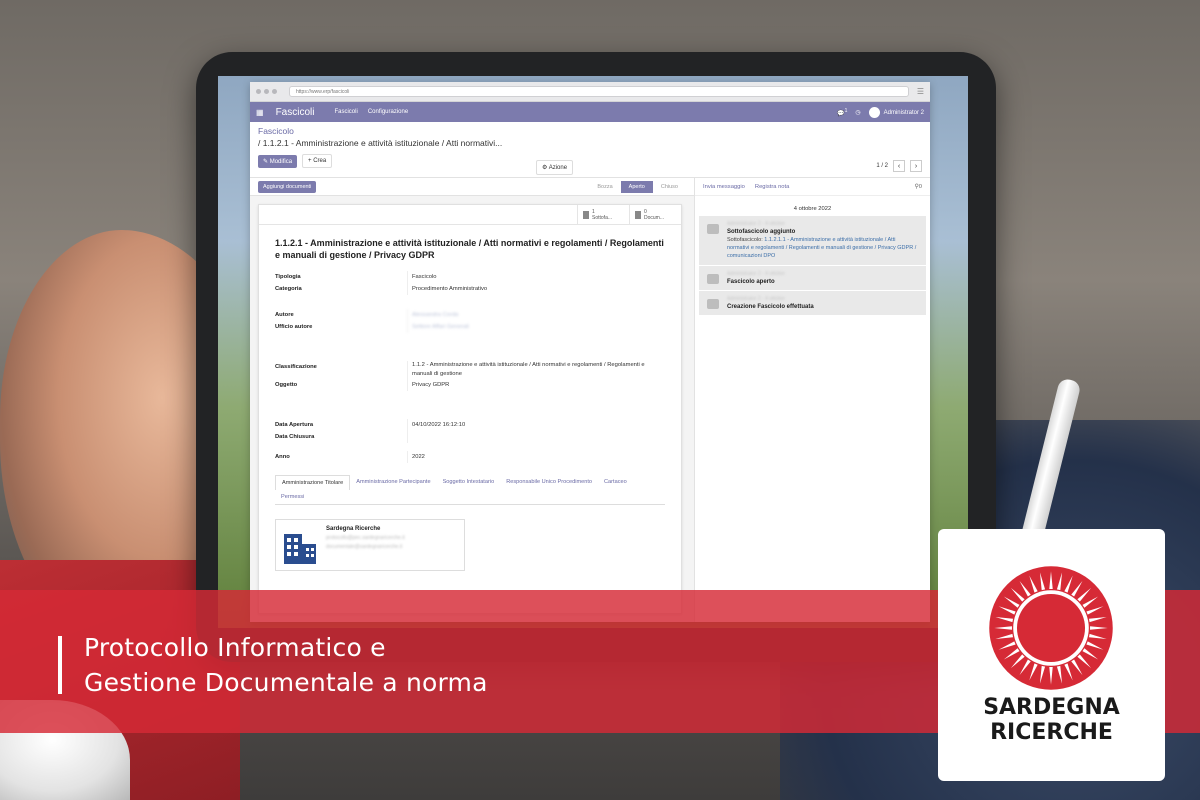  I want to click on chatter-toolbar: Invia messaggio Registra nota ⚲0, so click(812, 187).